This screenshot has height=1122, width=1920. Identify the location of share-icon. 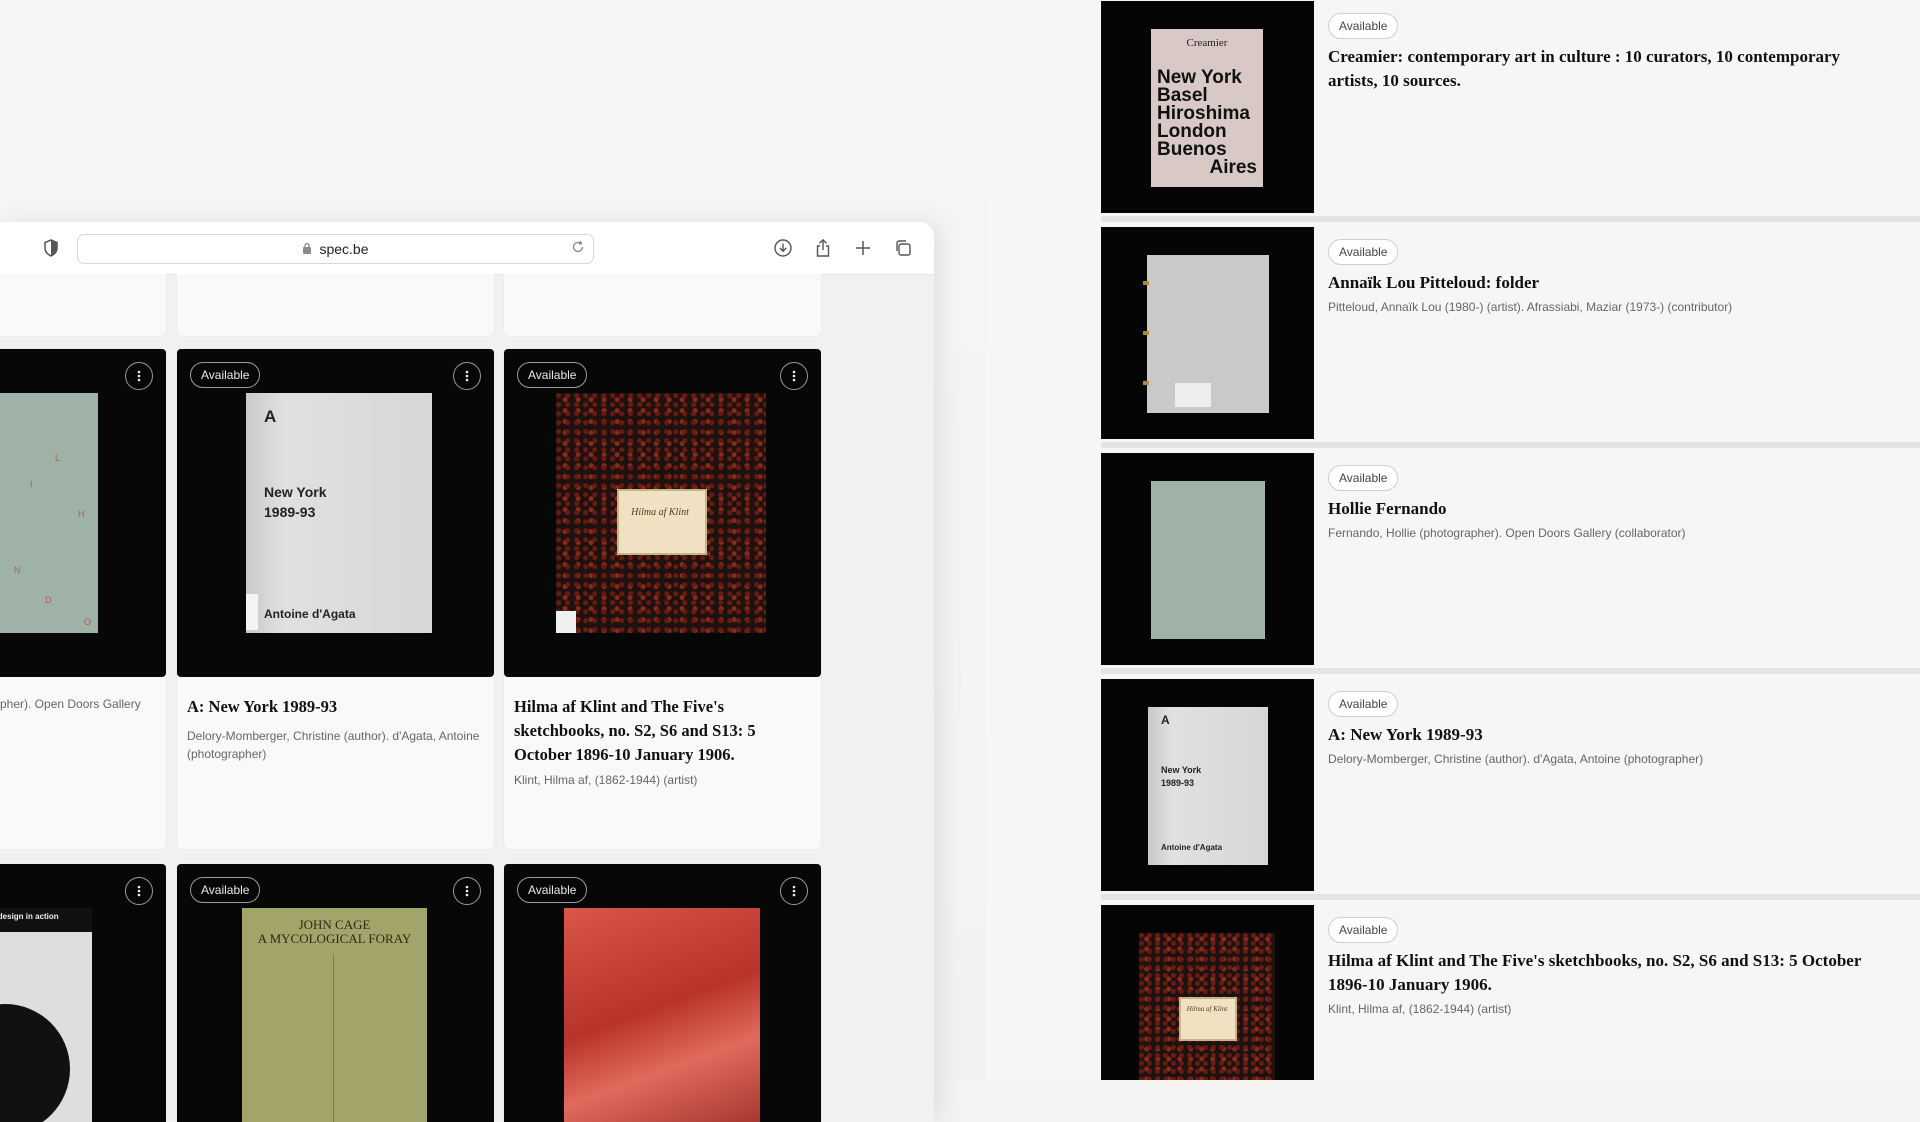
(823, 248).